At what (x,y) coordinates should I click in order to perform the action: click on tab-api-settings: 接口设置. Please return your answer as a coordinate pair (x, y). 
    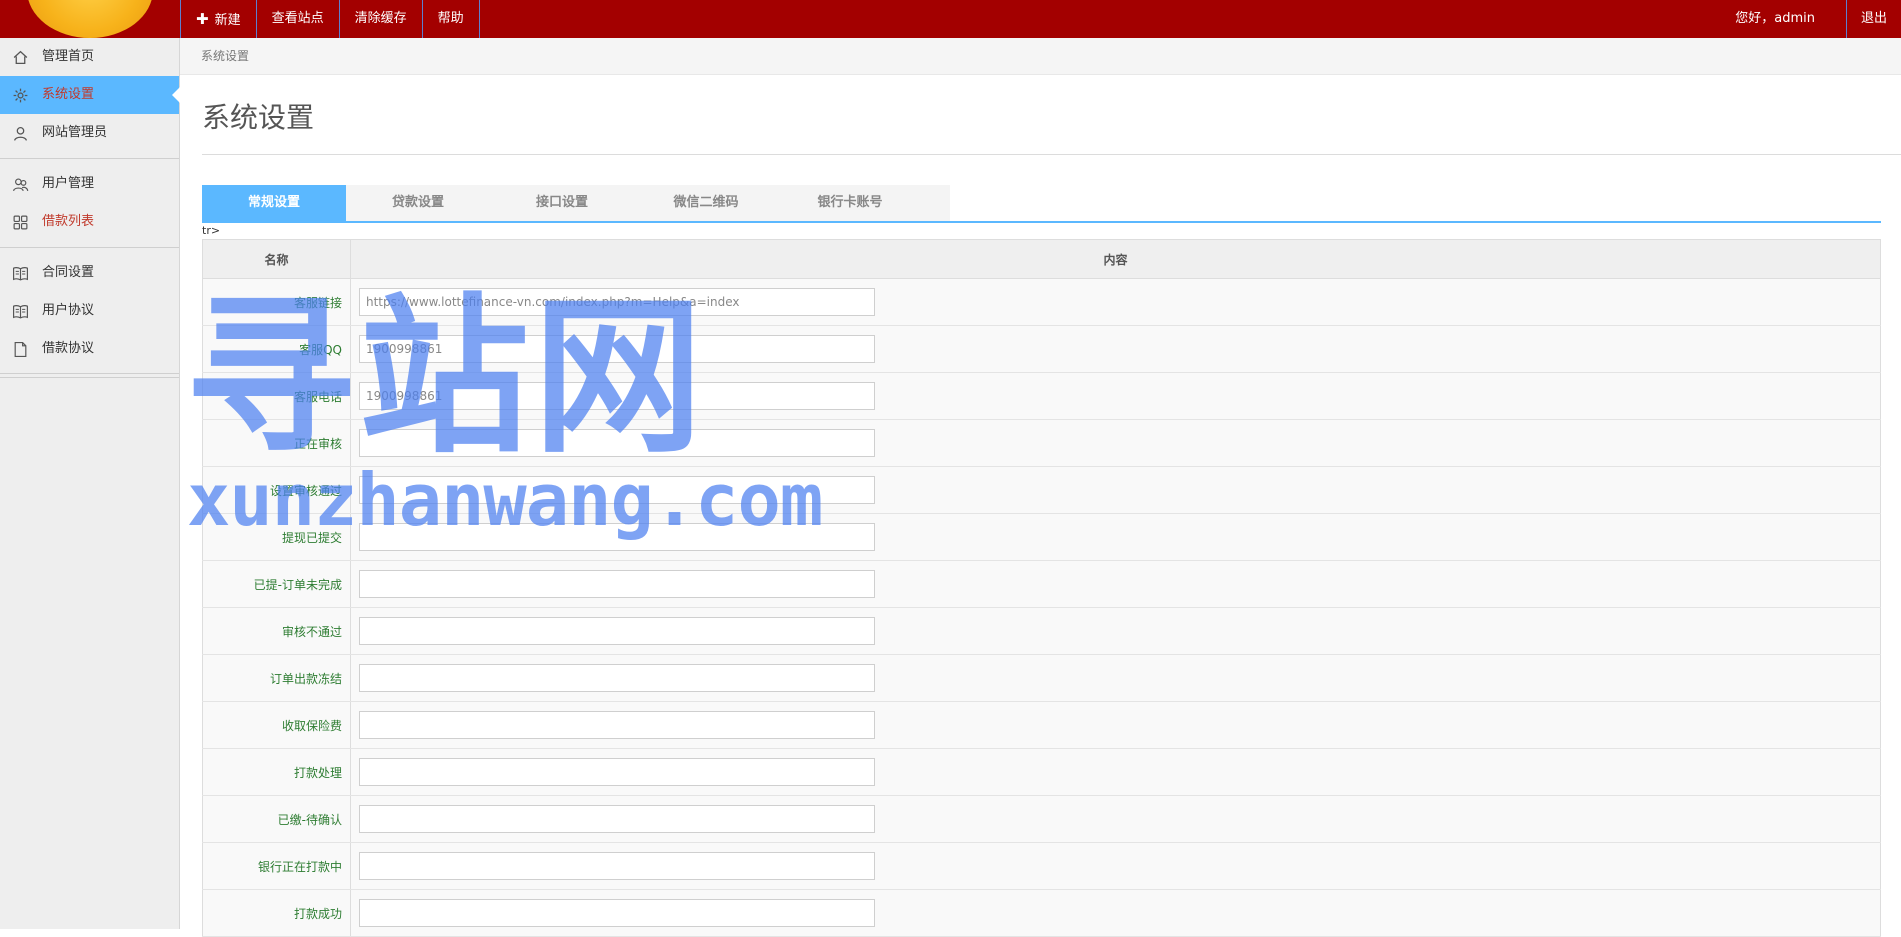
    Looking at the image, I should click on (562, 203).